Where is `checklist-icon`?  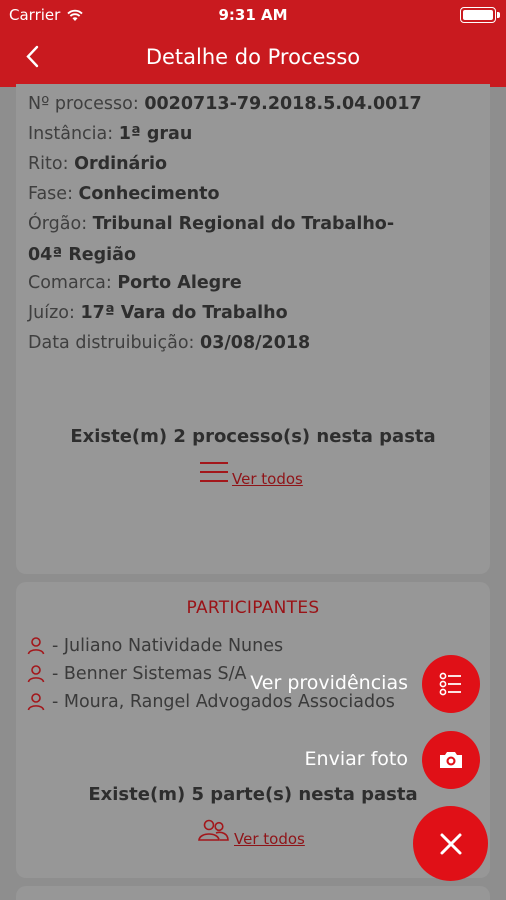
checklist-icon is located at coordinates (450, 684).